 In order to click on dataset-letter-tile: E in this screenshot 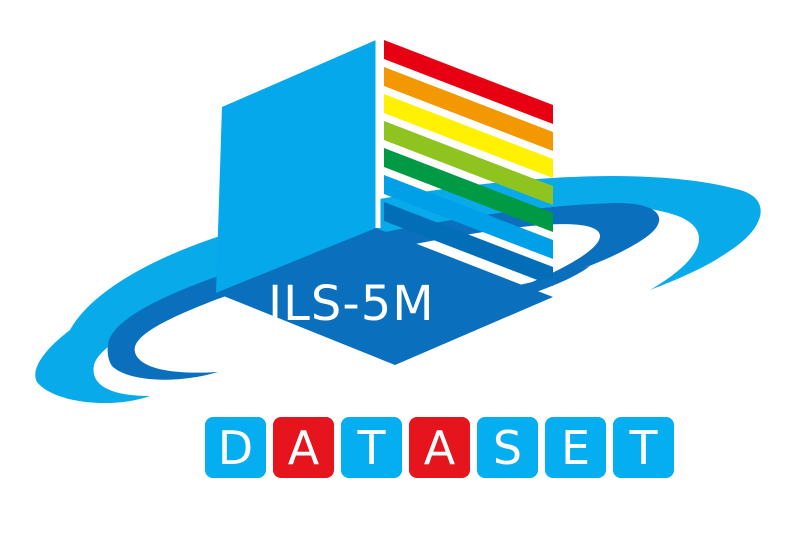, I will do `click(575, 447)`.